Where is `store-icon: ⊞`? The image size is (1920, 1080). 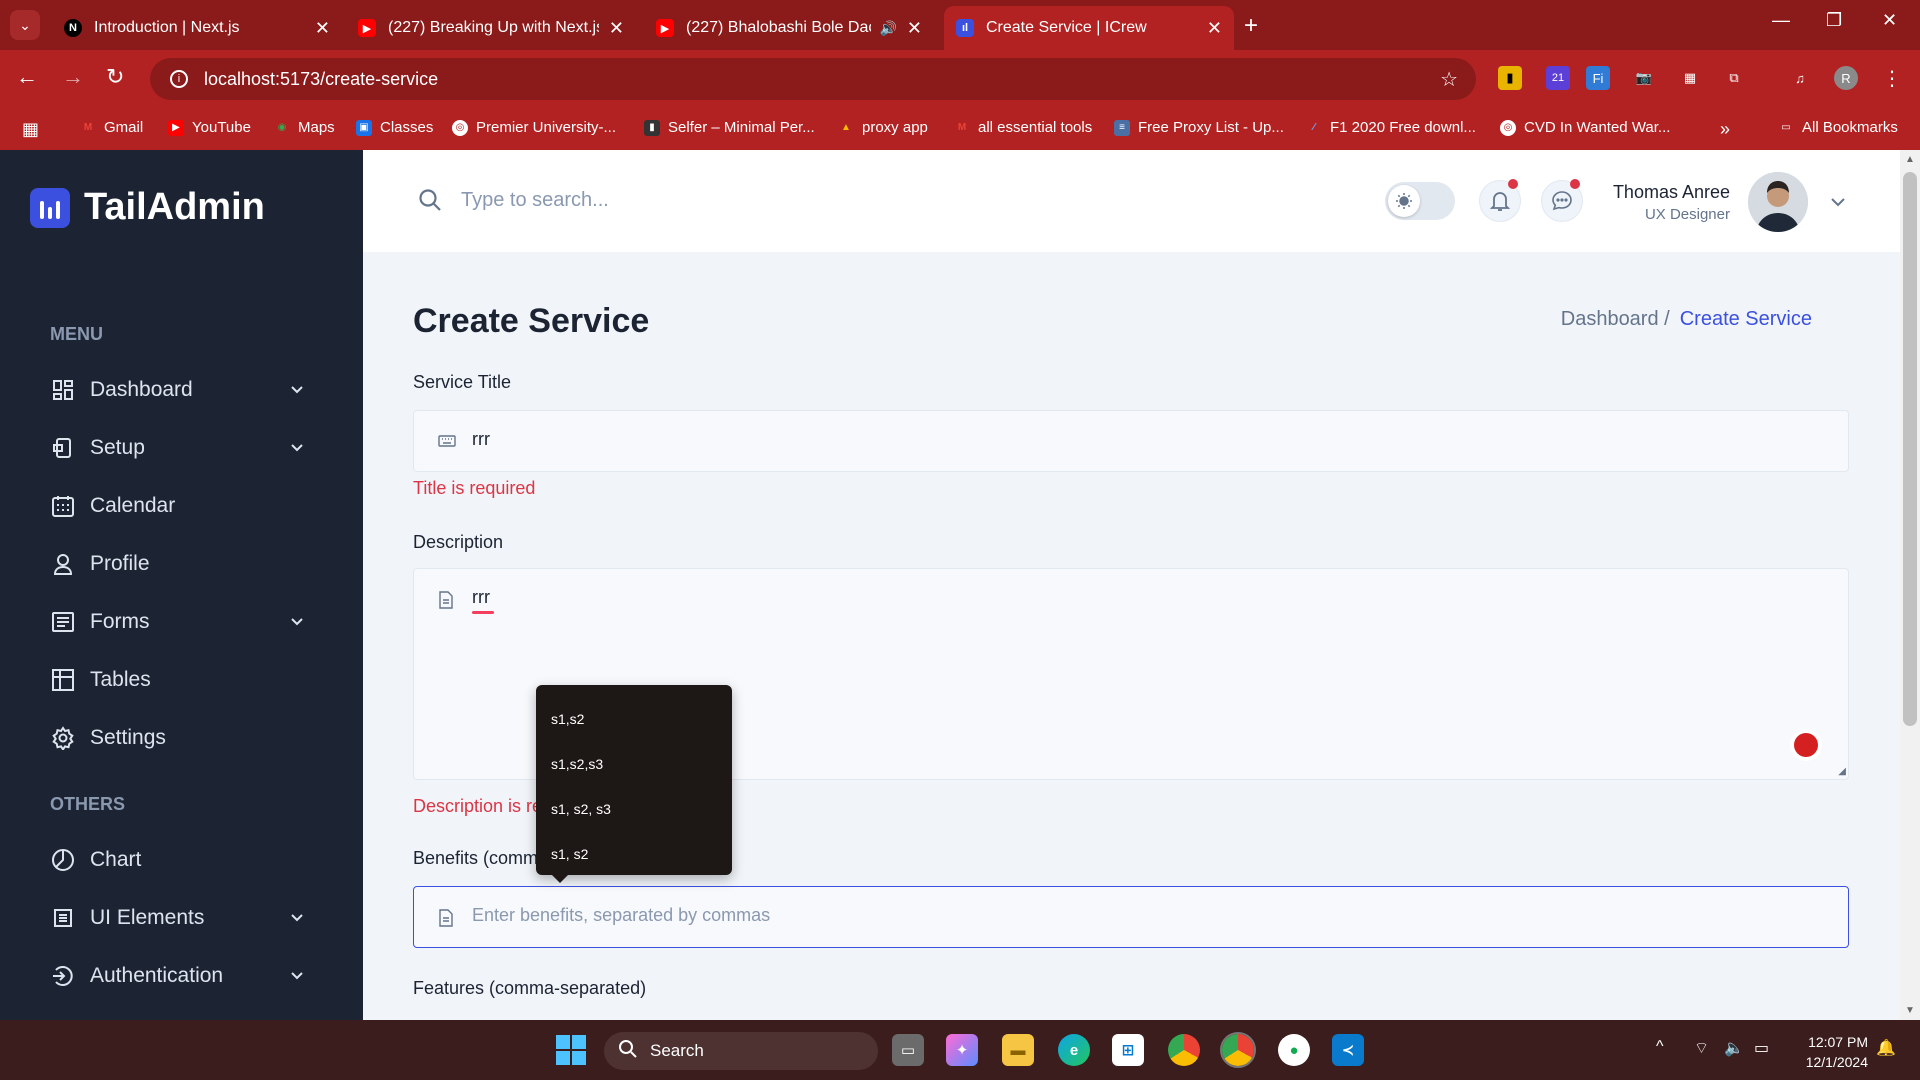
store-icon: ⊞ is located at coordinates (1128, 1050).